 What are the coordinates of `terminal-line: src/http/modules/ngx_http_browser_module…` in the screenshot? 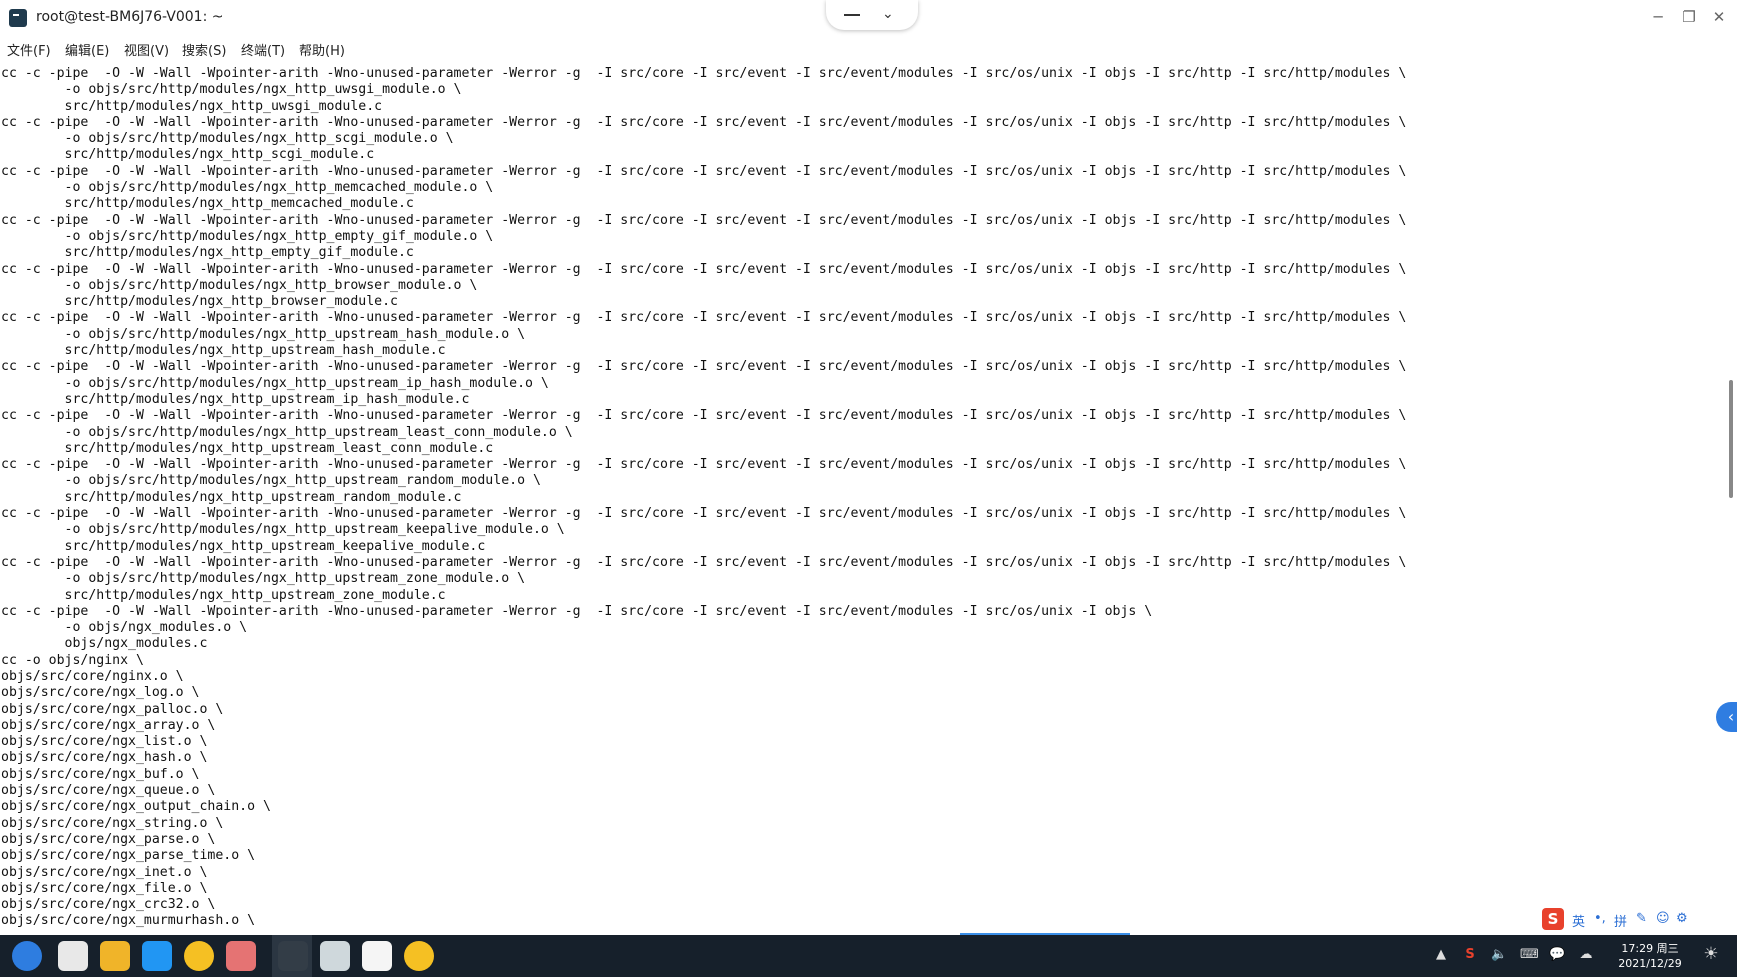 It's located at (199, 302).